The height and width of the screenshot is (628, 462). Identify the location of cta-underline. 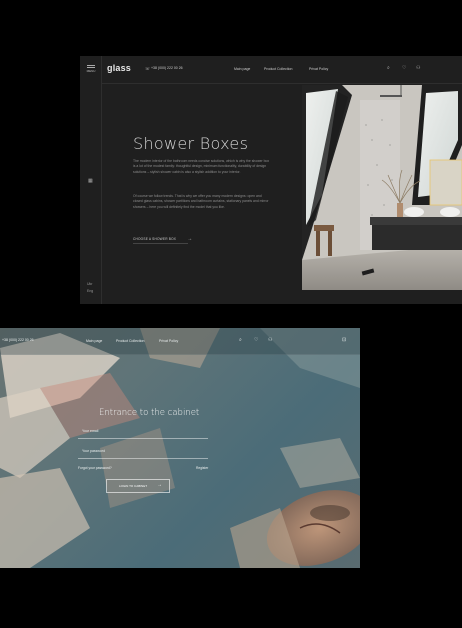
(160, 243).